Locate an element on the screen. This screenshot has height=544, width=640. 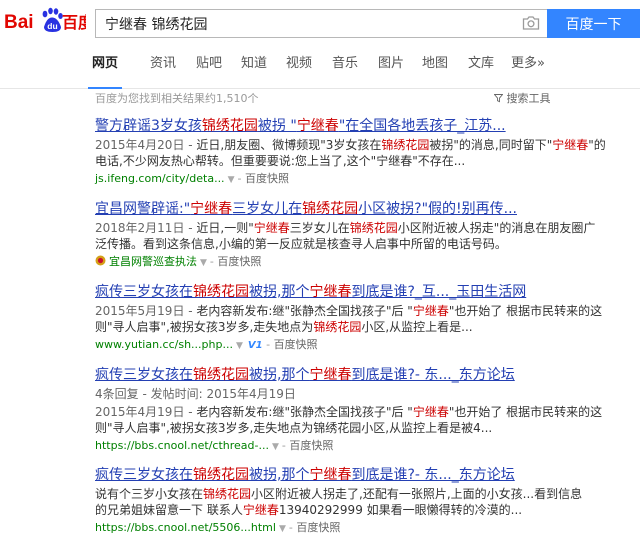
tab-map: 地图 is located at coordinates (435, 70).